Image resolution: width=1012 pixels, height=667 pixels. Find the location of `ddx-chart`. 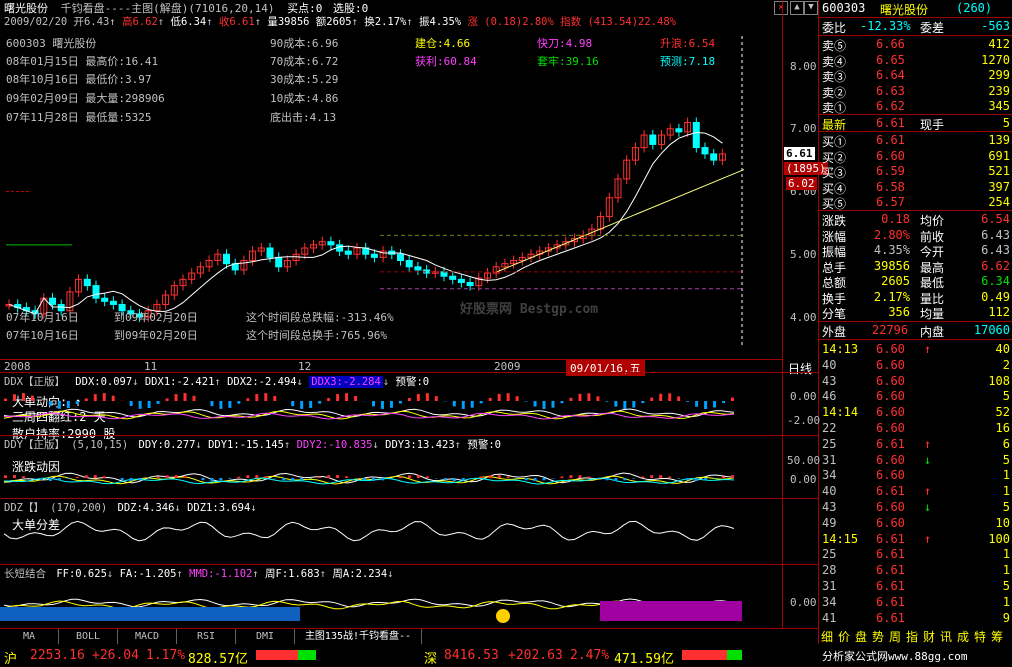

ddx-chart is located at coordinates (391, 404).